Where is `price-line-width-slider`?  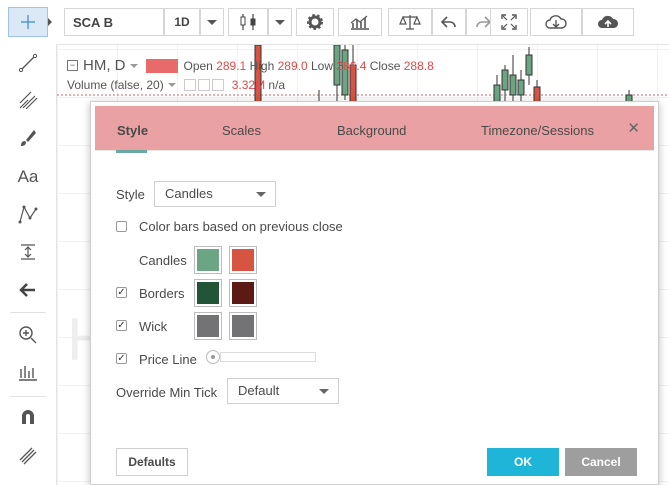 price-line-width-slider is located at coordinates (262, 357).